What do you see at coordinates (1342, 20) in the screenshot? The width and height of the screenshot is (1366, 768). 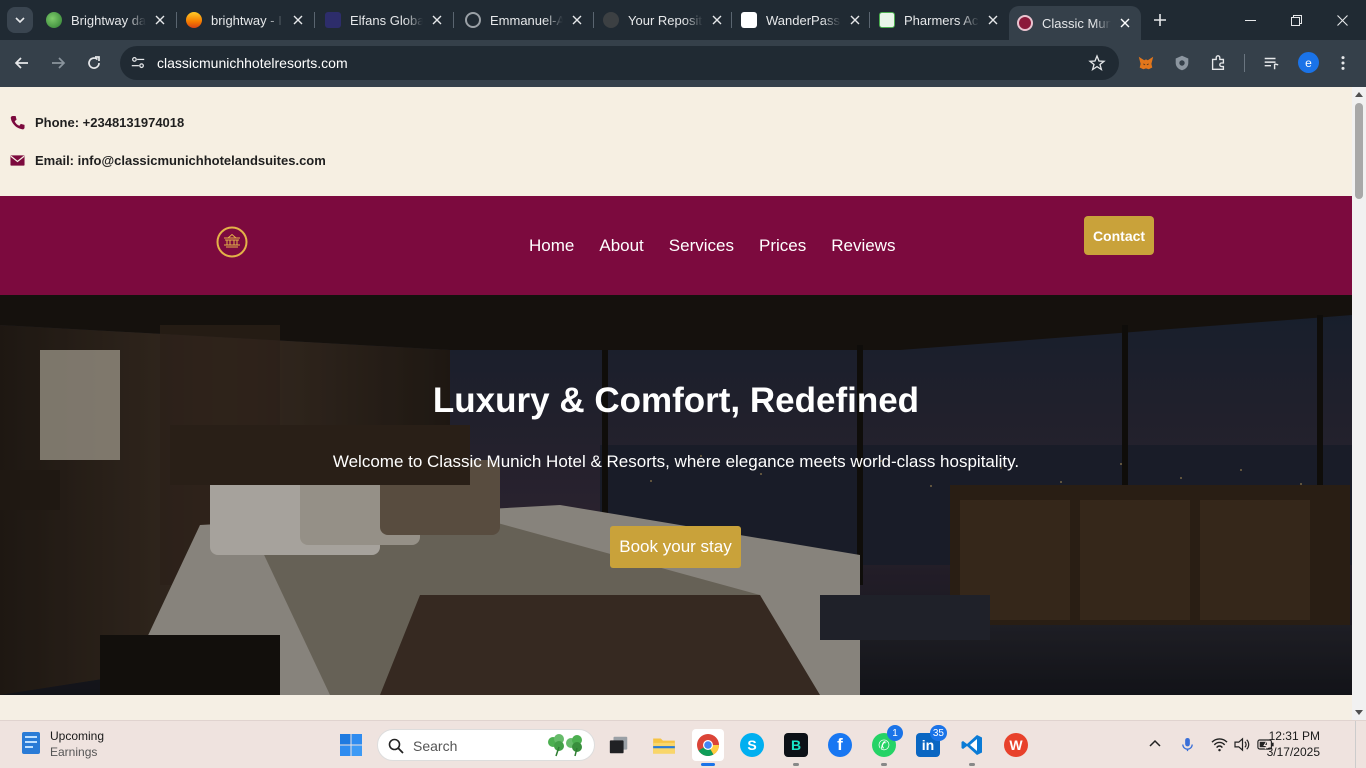 I see `window-close-icon` at bounding box center [1342, 20].